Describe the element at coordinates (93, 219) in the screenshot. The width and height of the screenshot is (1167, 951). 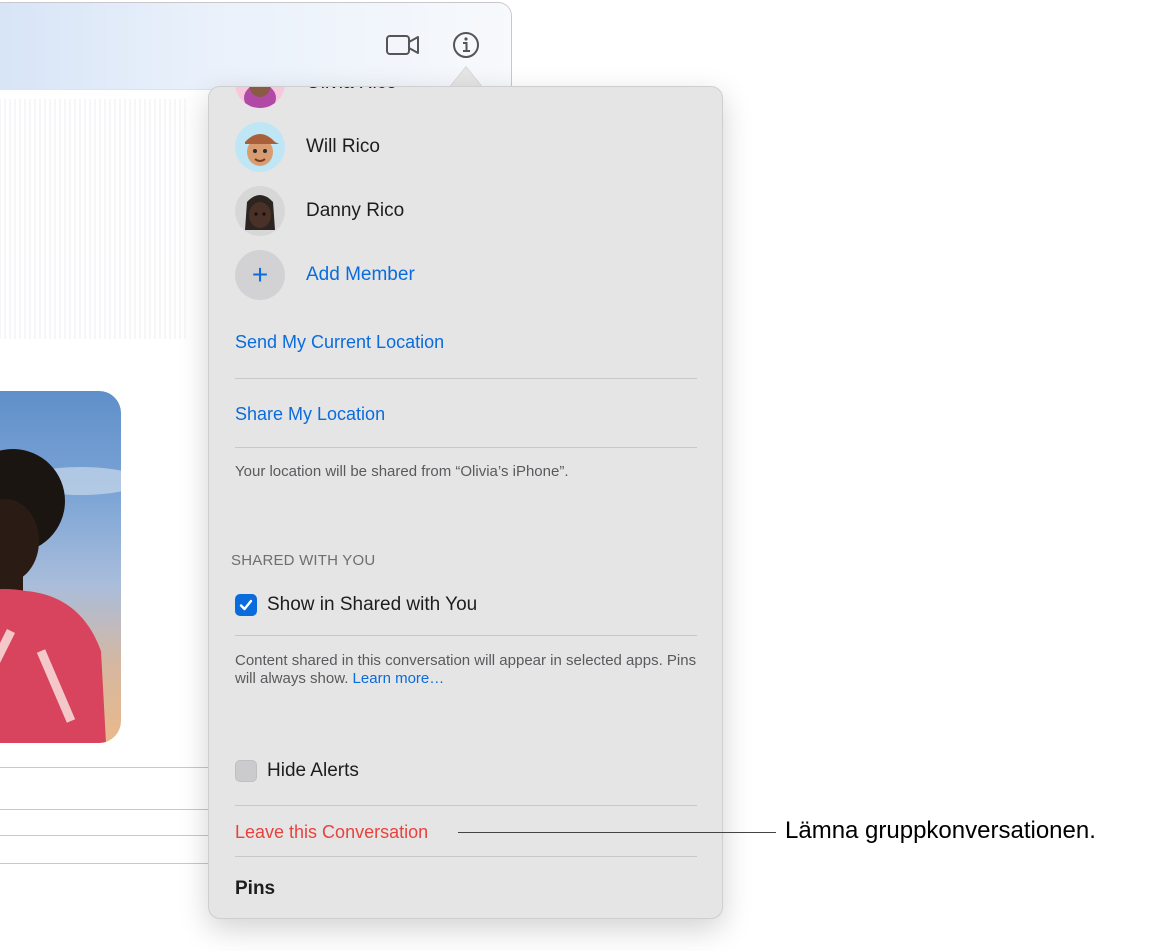
I see `message-bubble-faded` at that location.